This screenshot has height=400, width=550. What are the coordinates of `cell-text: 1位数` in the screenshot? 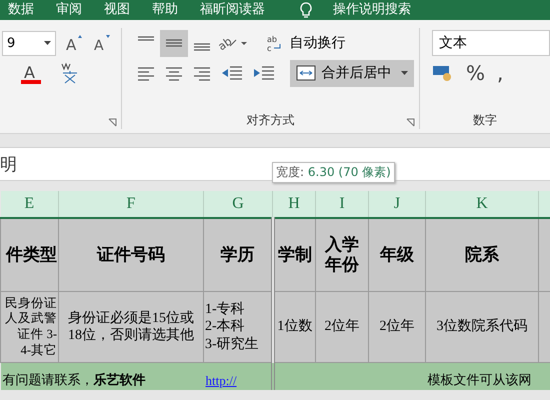 It's located at (295, 327).